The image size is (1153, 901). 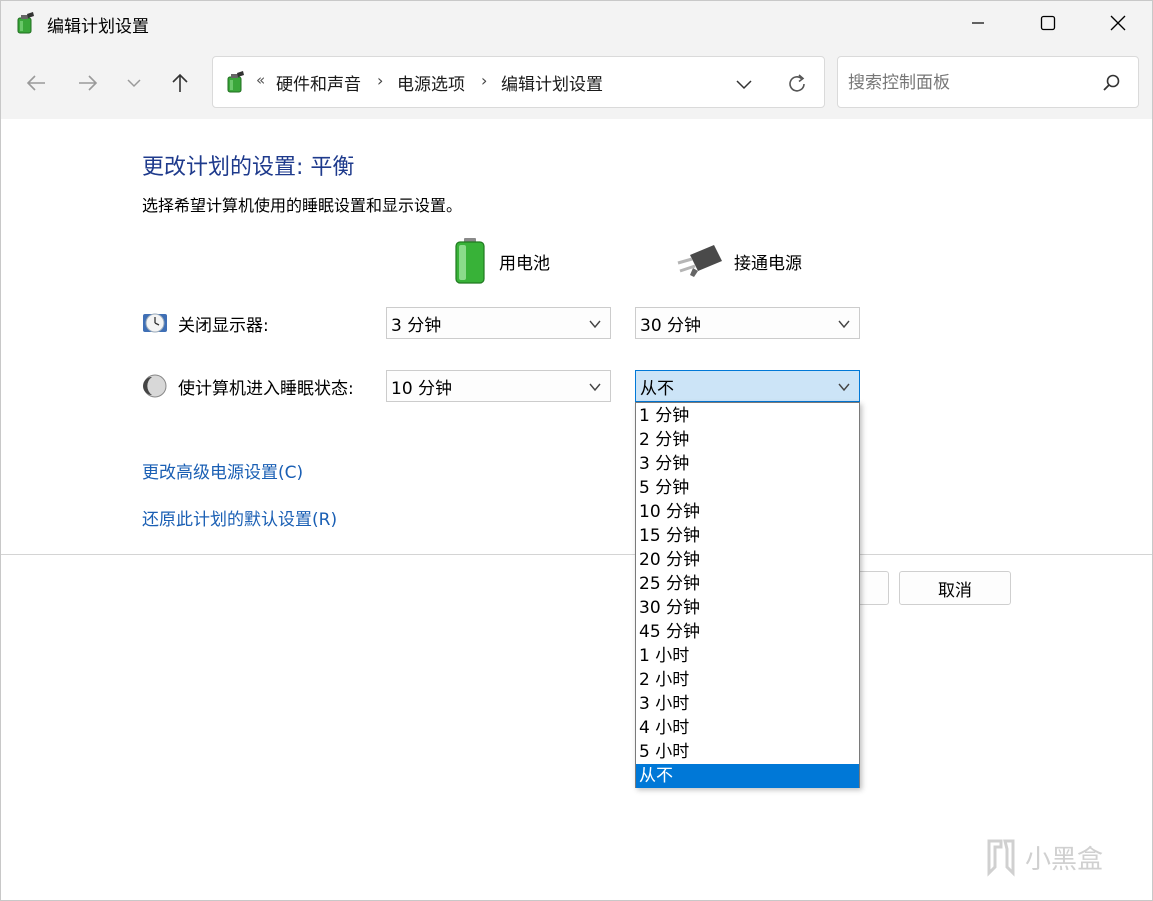 I want to click on address-history-button, so click(x=744, y=84).